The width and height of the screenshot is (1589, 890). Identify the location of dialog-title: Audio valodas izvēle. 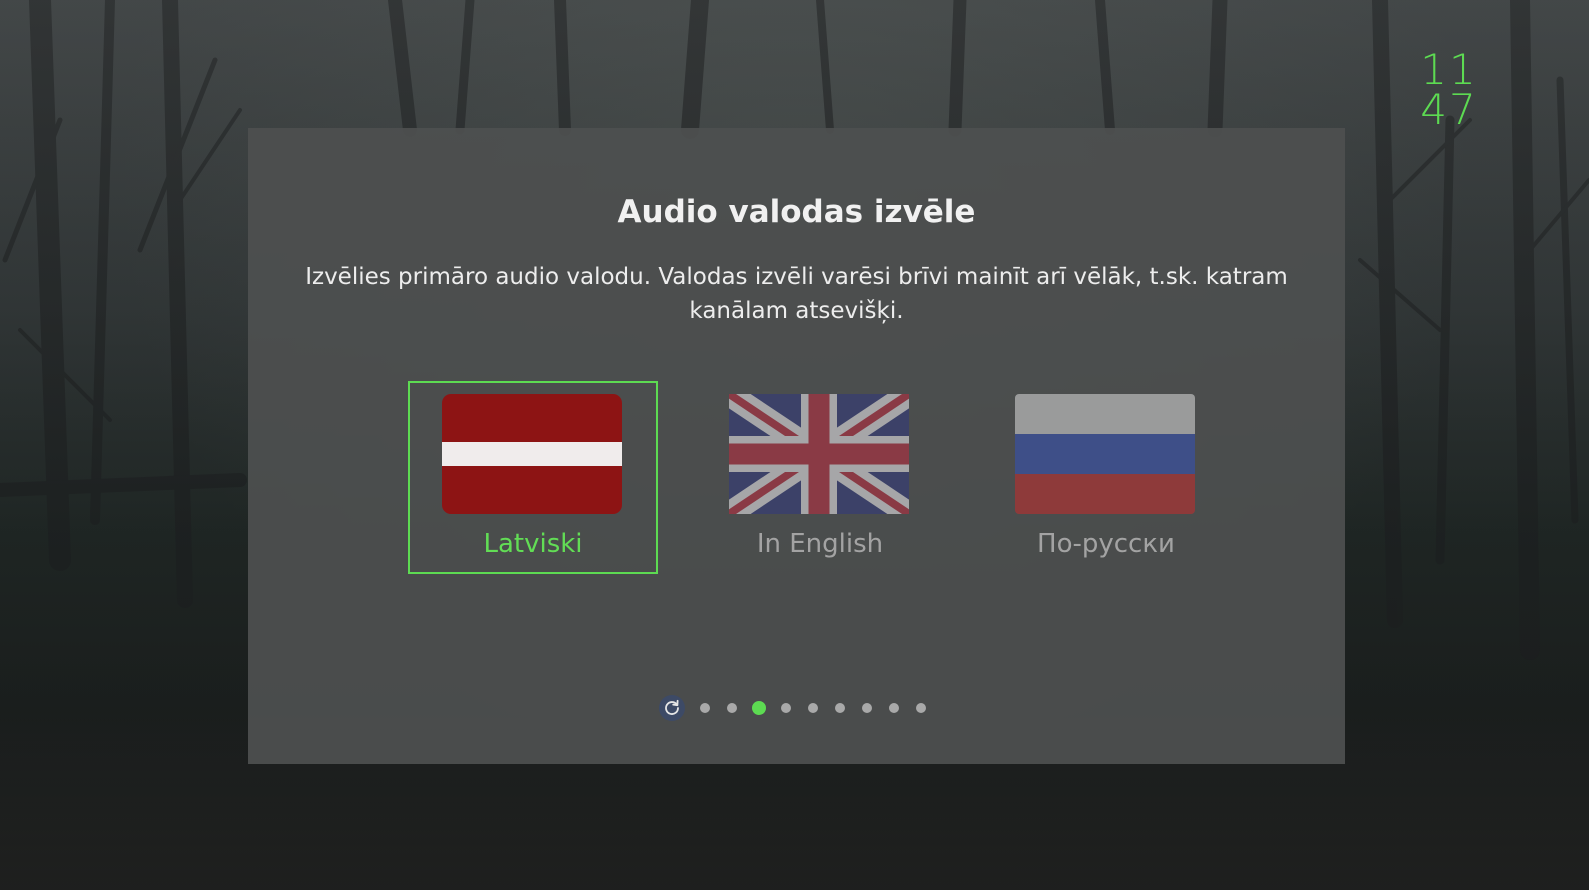
(796, 212).